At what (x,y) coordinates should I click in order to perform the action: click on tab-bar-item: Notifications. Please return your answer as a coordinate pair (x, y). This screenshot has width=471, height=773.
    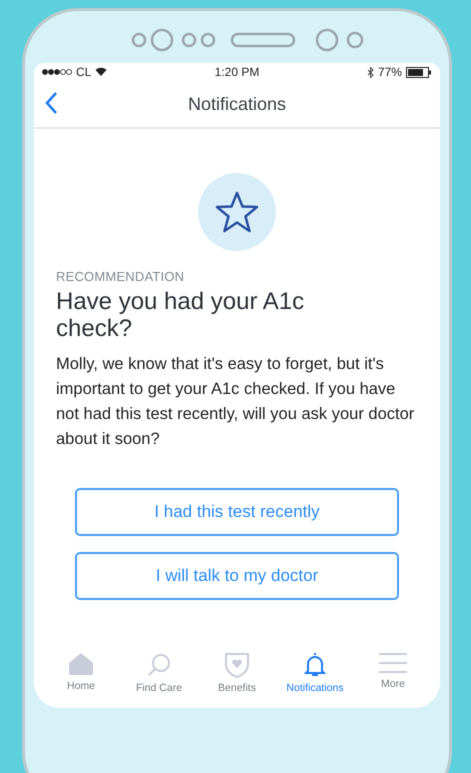
    Looking at the image, I should click on (315, 673).